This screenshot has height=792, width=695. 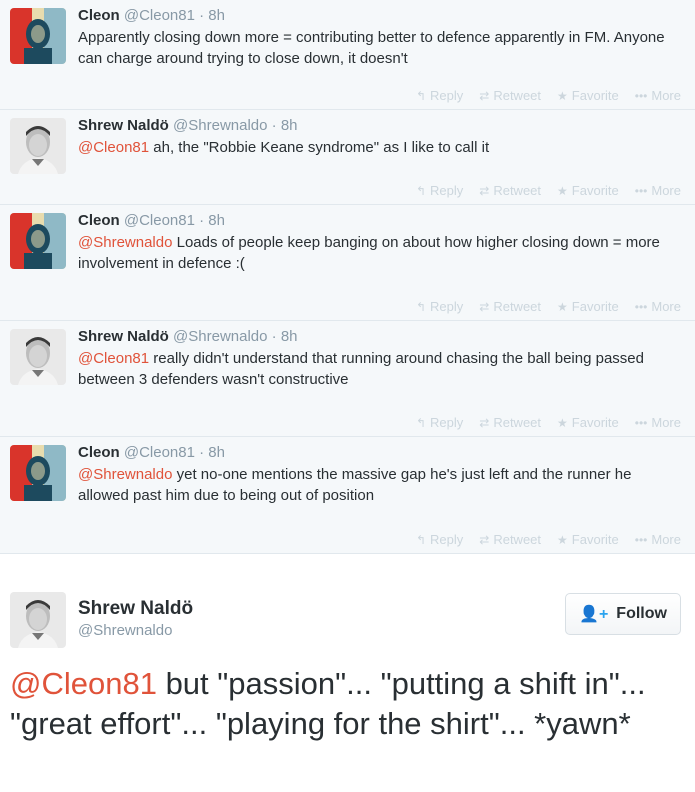 I want to click on follow-label: Follow, so click(x=641, y=613).